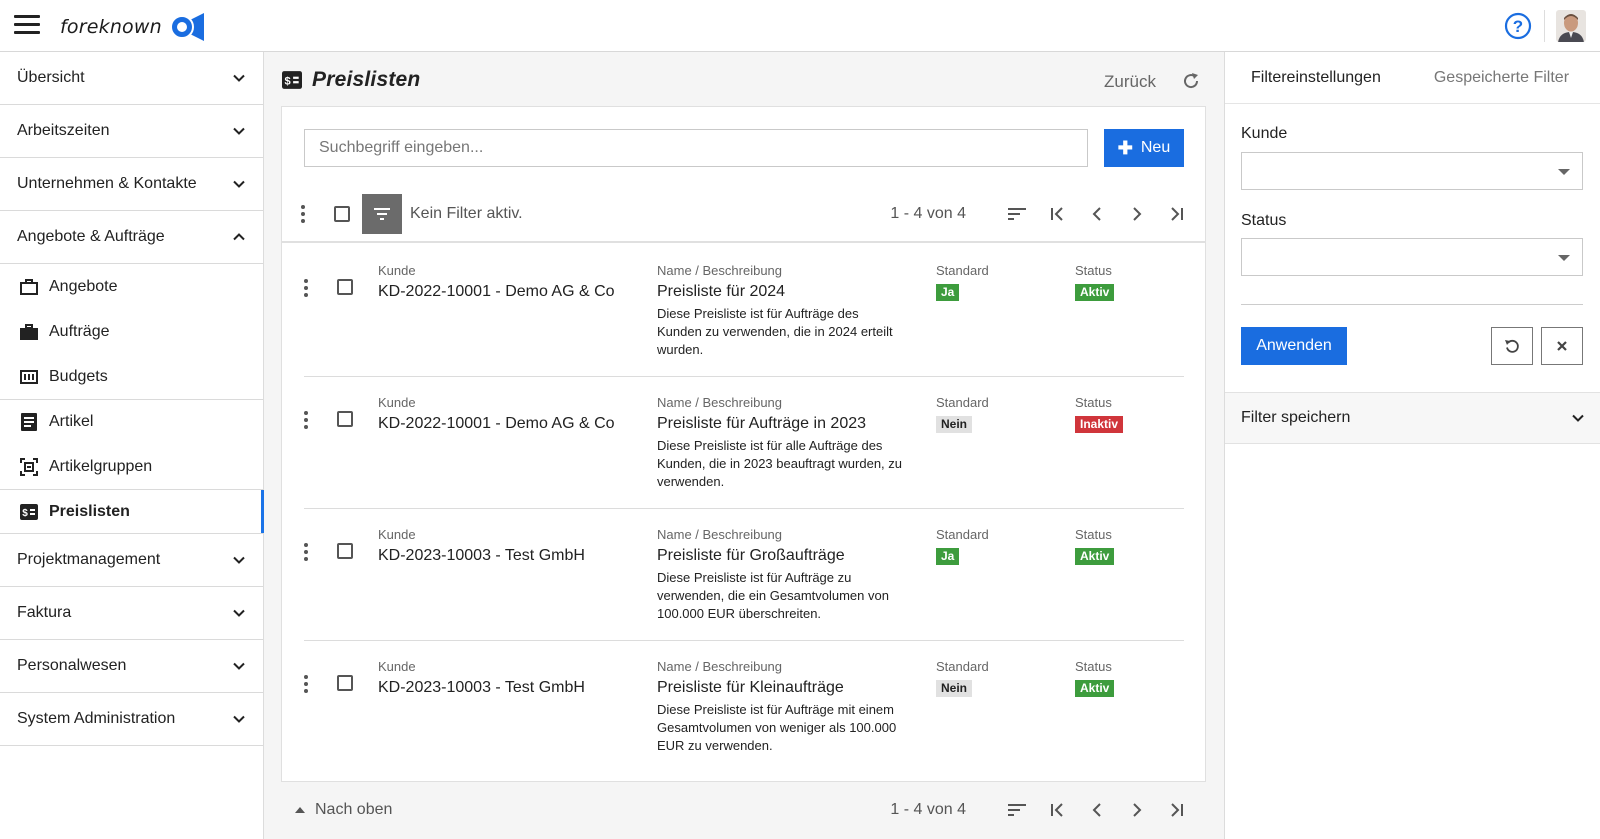 This screenshot has width=1600, height=839. Describe the element at coordinates (1518, 26) in the screenshot. I see `help-icon: ?` at that location.